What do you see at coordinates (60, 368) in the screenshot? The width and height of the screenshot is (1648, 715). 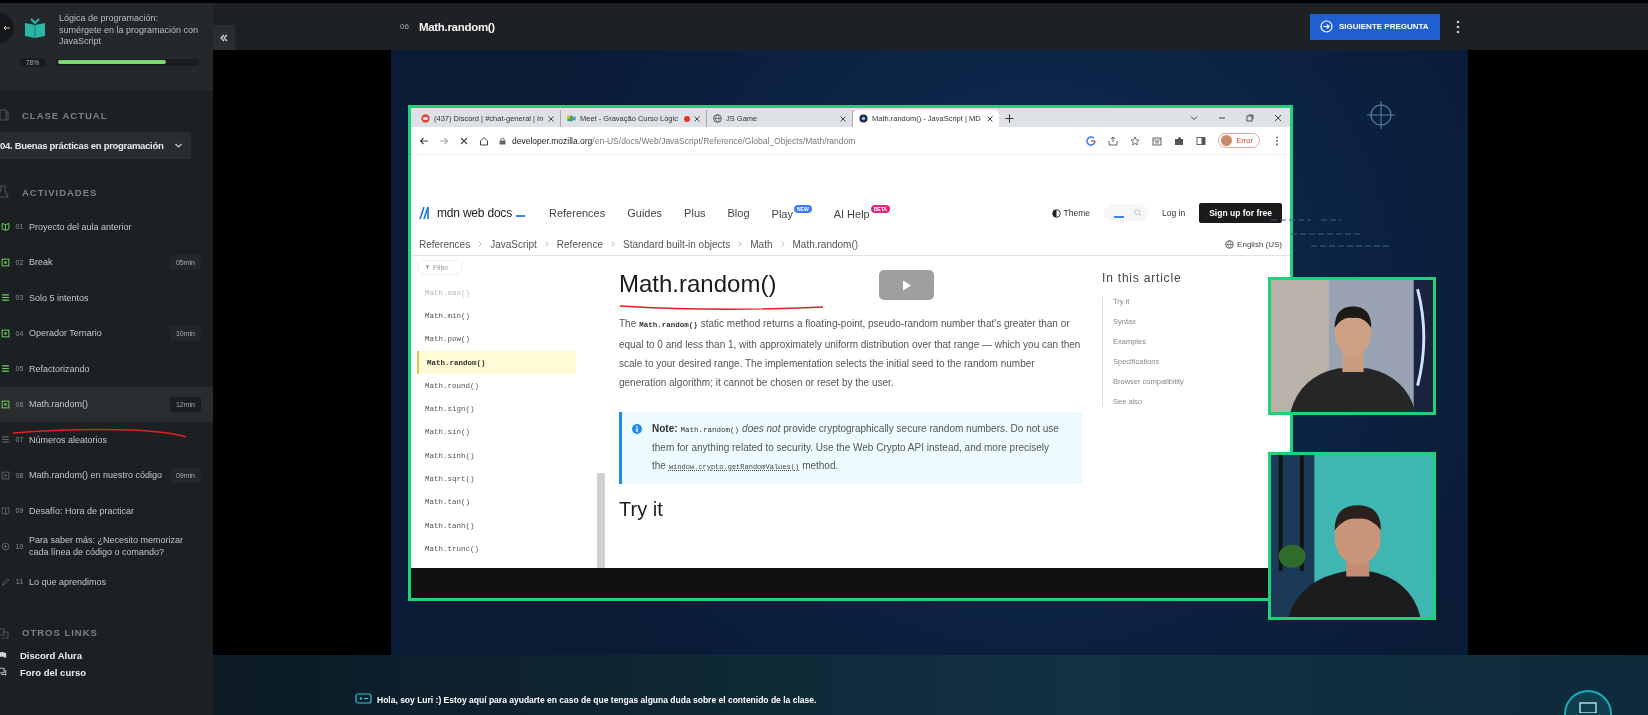 I see `activity-title: Refactorizando` at bounding box center [60, 368].